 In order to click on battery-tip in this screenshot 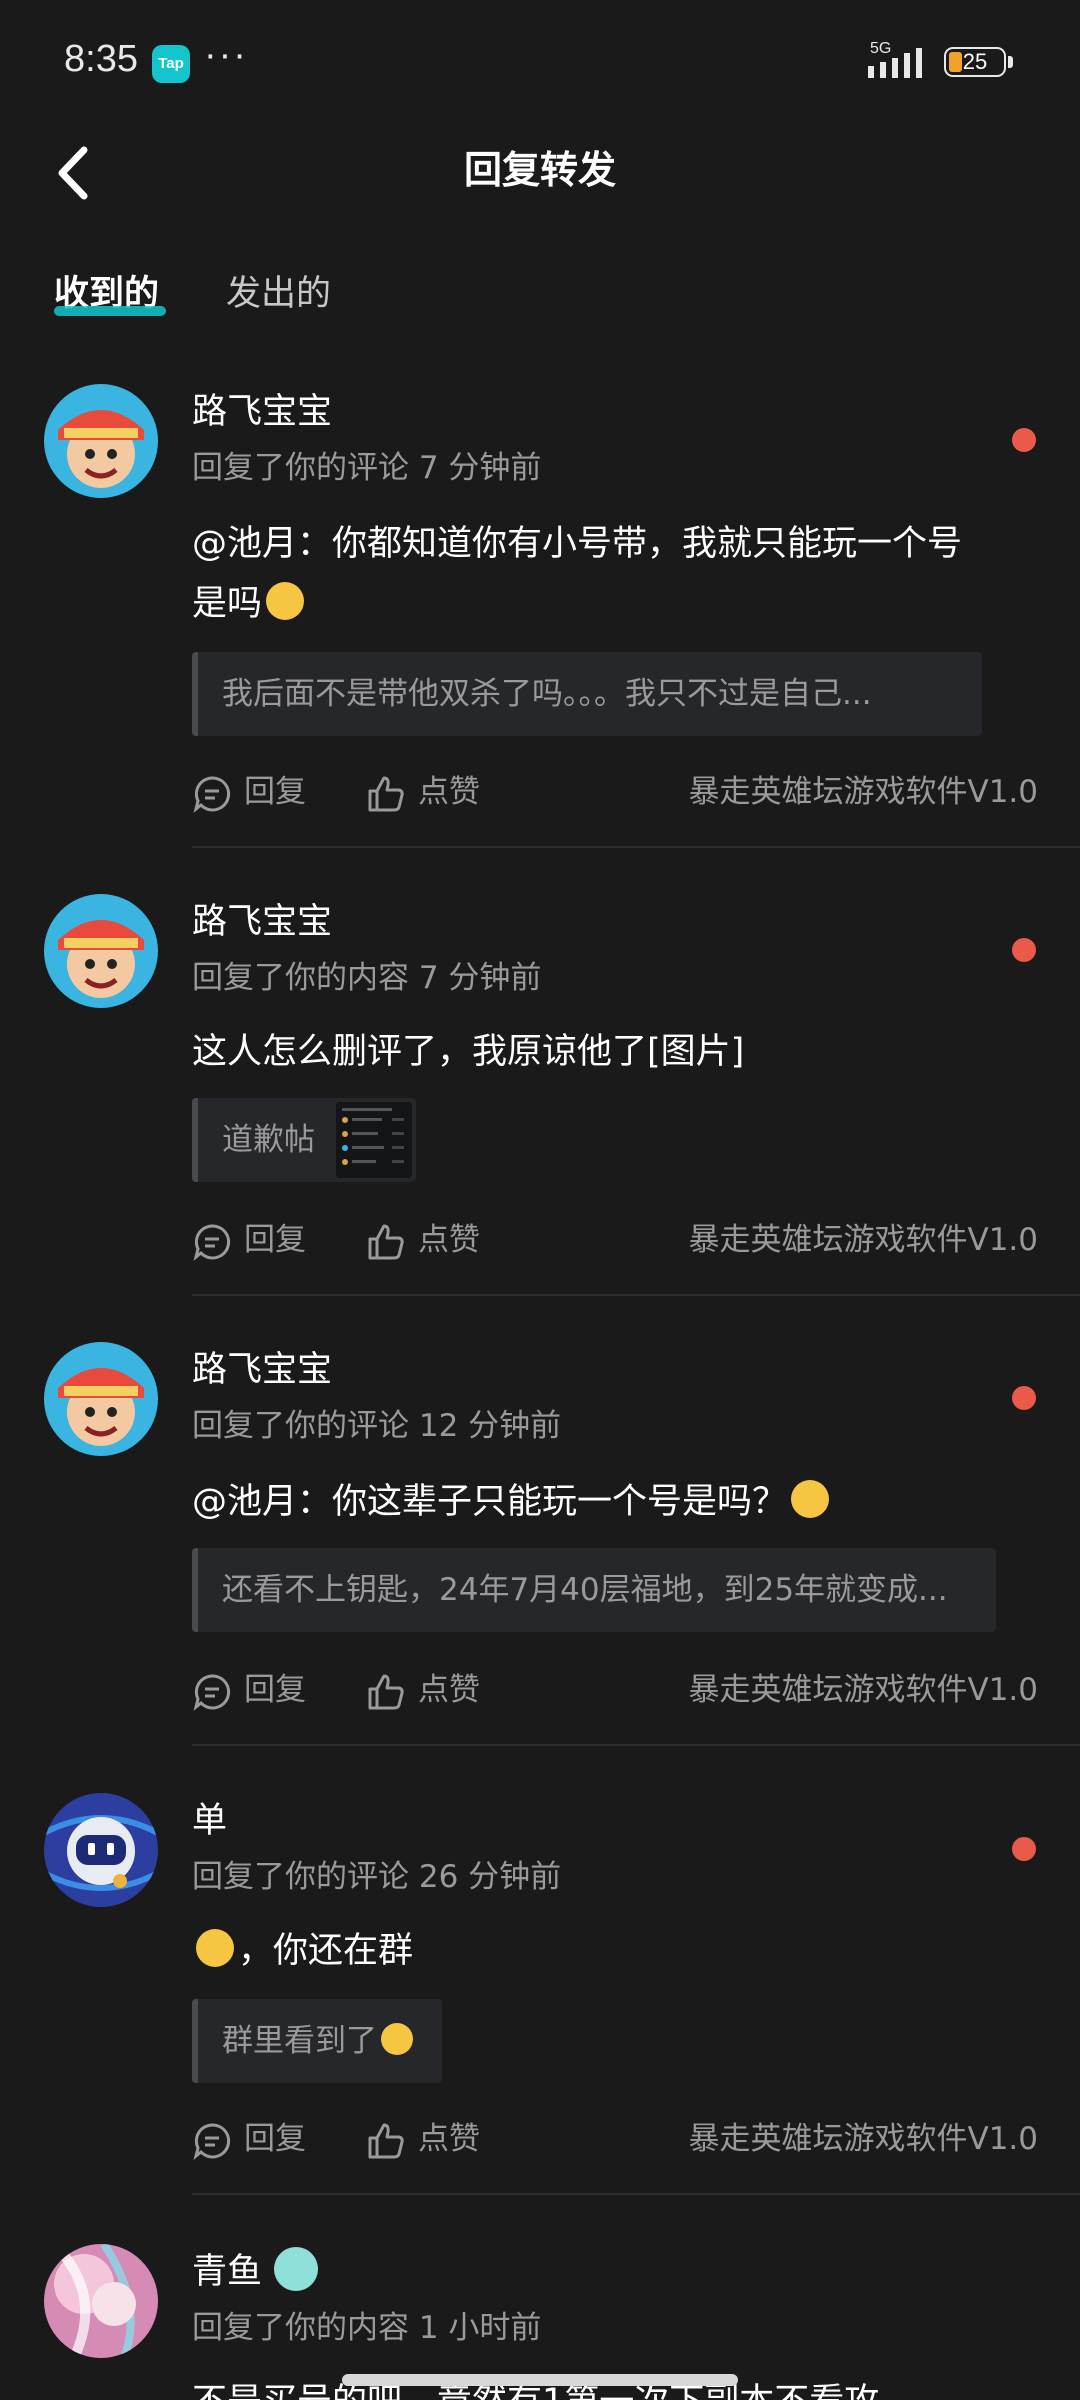, I will do `click(1010, 62)`.